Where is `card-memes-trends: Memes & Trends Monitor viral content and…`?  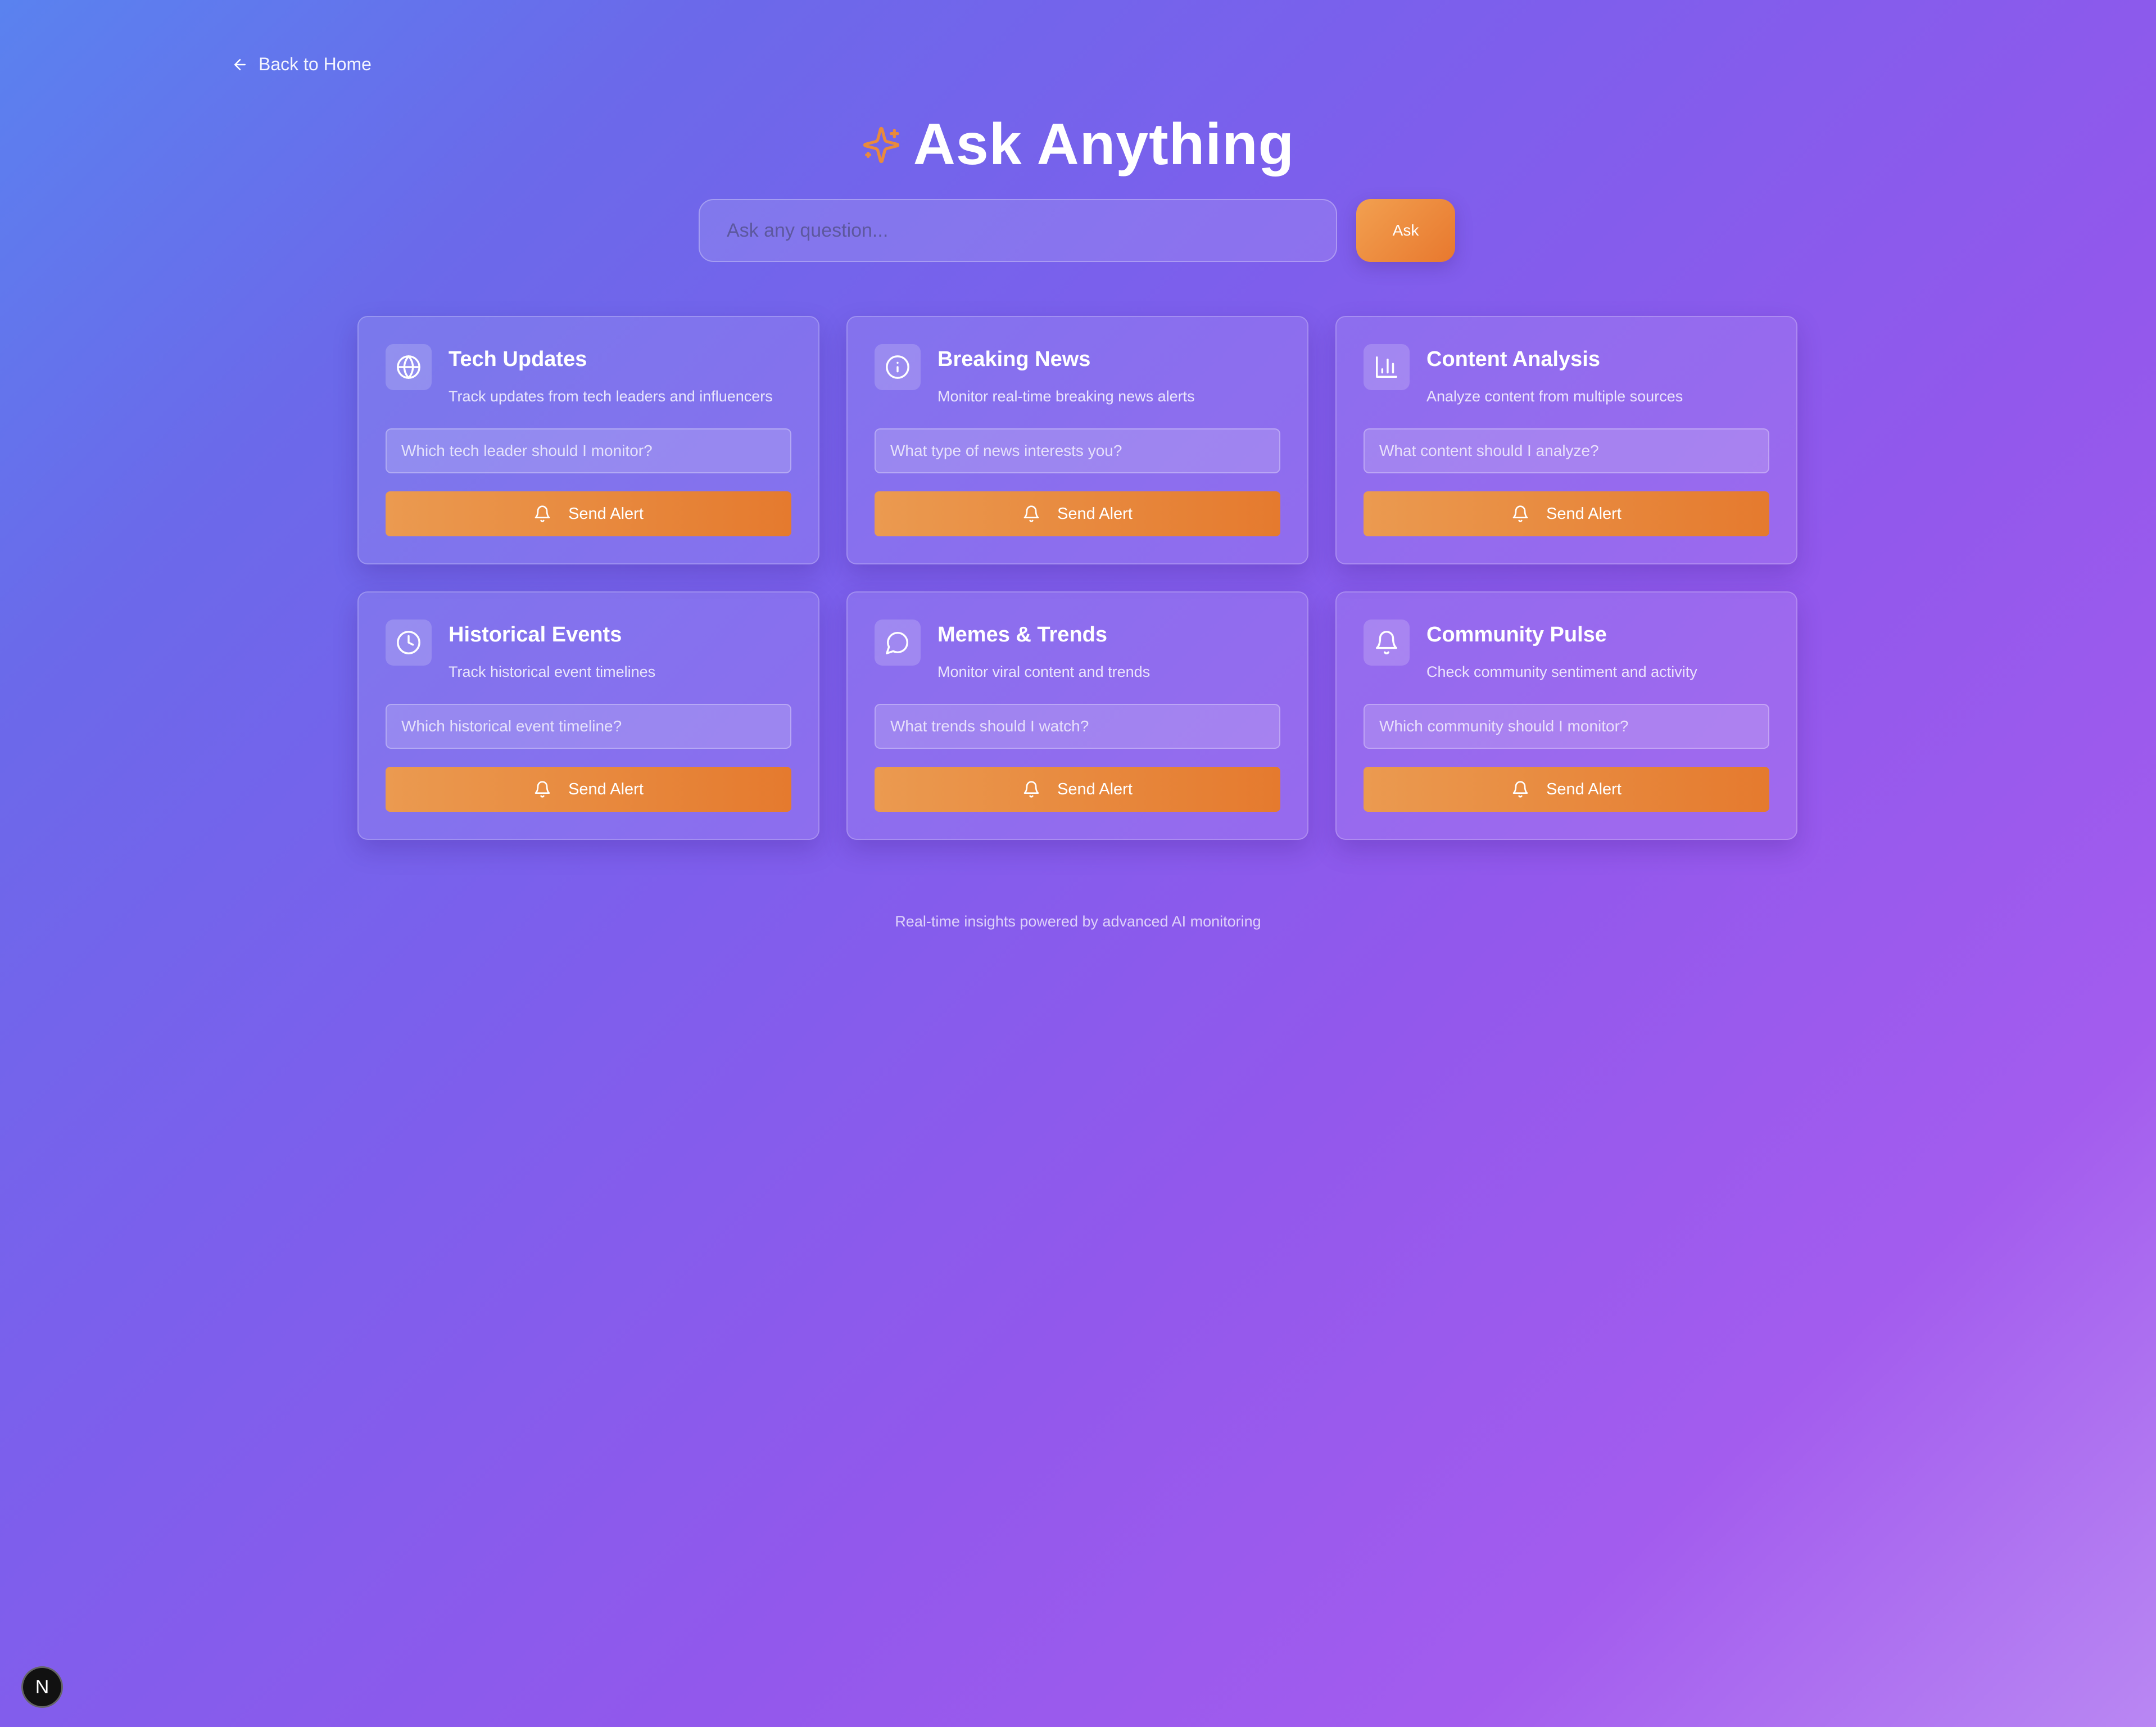
card-memes-trends: Memes & Trends Monitor viral content and… is located at coordinates (1077, 715).